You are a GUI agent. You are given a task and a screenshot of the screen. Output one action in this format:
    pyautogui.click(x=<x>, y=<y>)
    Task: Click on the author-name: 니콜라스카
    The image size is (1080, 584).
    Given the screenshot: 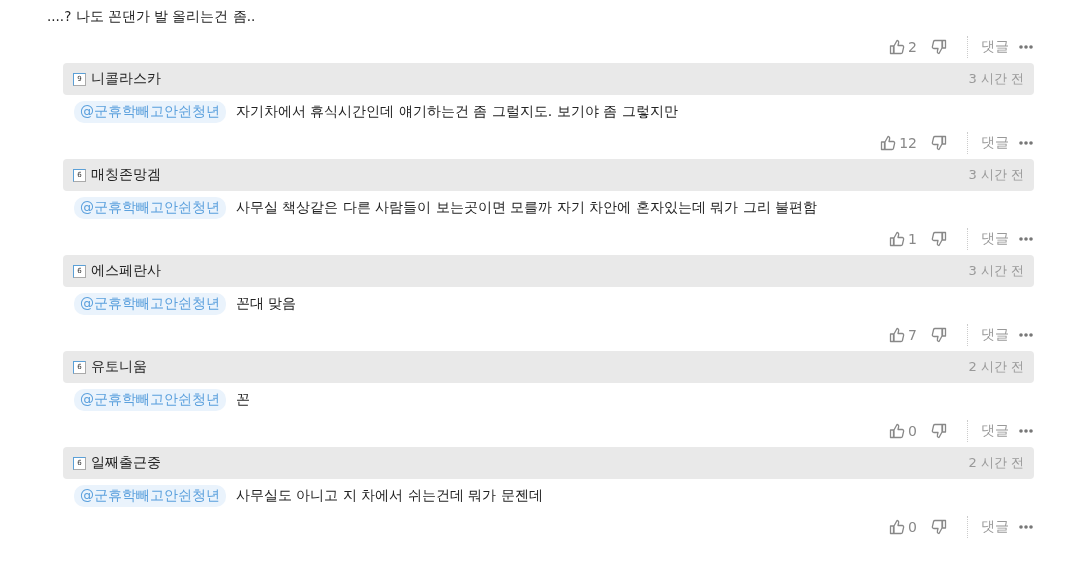 What is the action you would take?
    pyautogui.click(x=126, y=79)
    